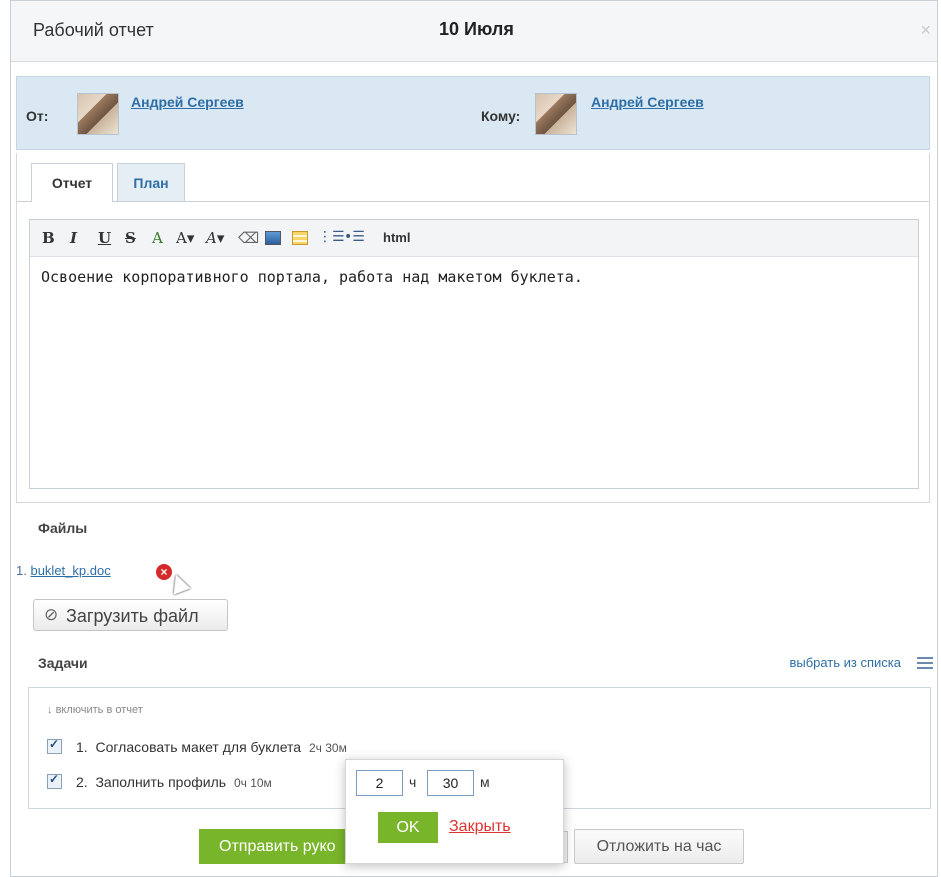 This screenshot has height=877, width=941. What do you see at coordinates (396, 237) in the screenshot?
I see `html-mode-button: html` at bounding box center [396, 237].